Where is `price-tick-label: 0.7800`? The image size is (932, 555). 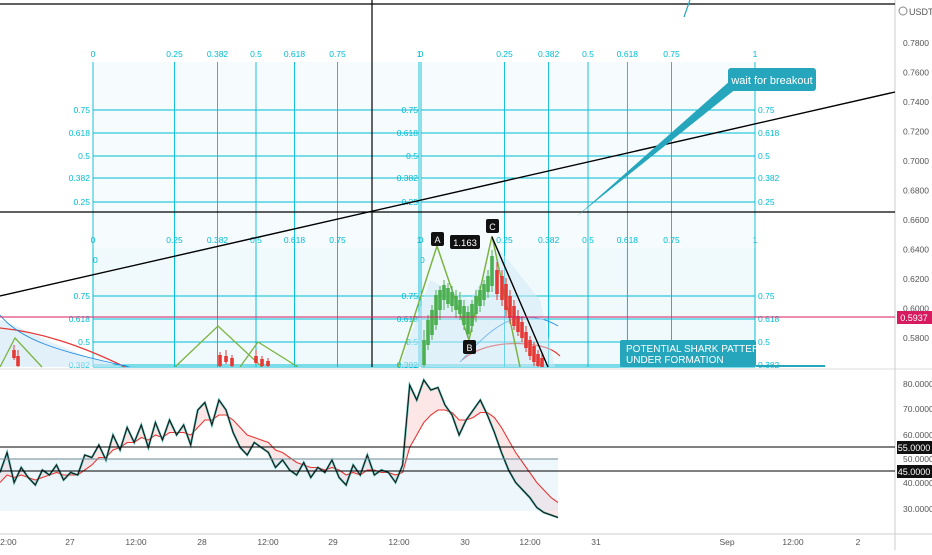
price-tick-label: 0.7800 is located at coordinates (916, 43).